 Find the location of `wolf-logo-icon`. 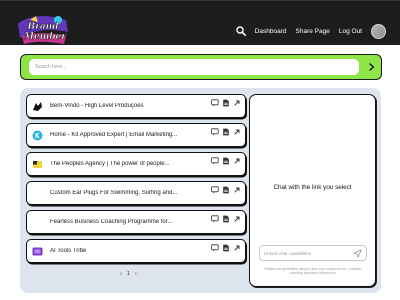

wolf-logo-icon is located at coordinates (37, 106).